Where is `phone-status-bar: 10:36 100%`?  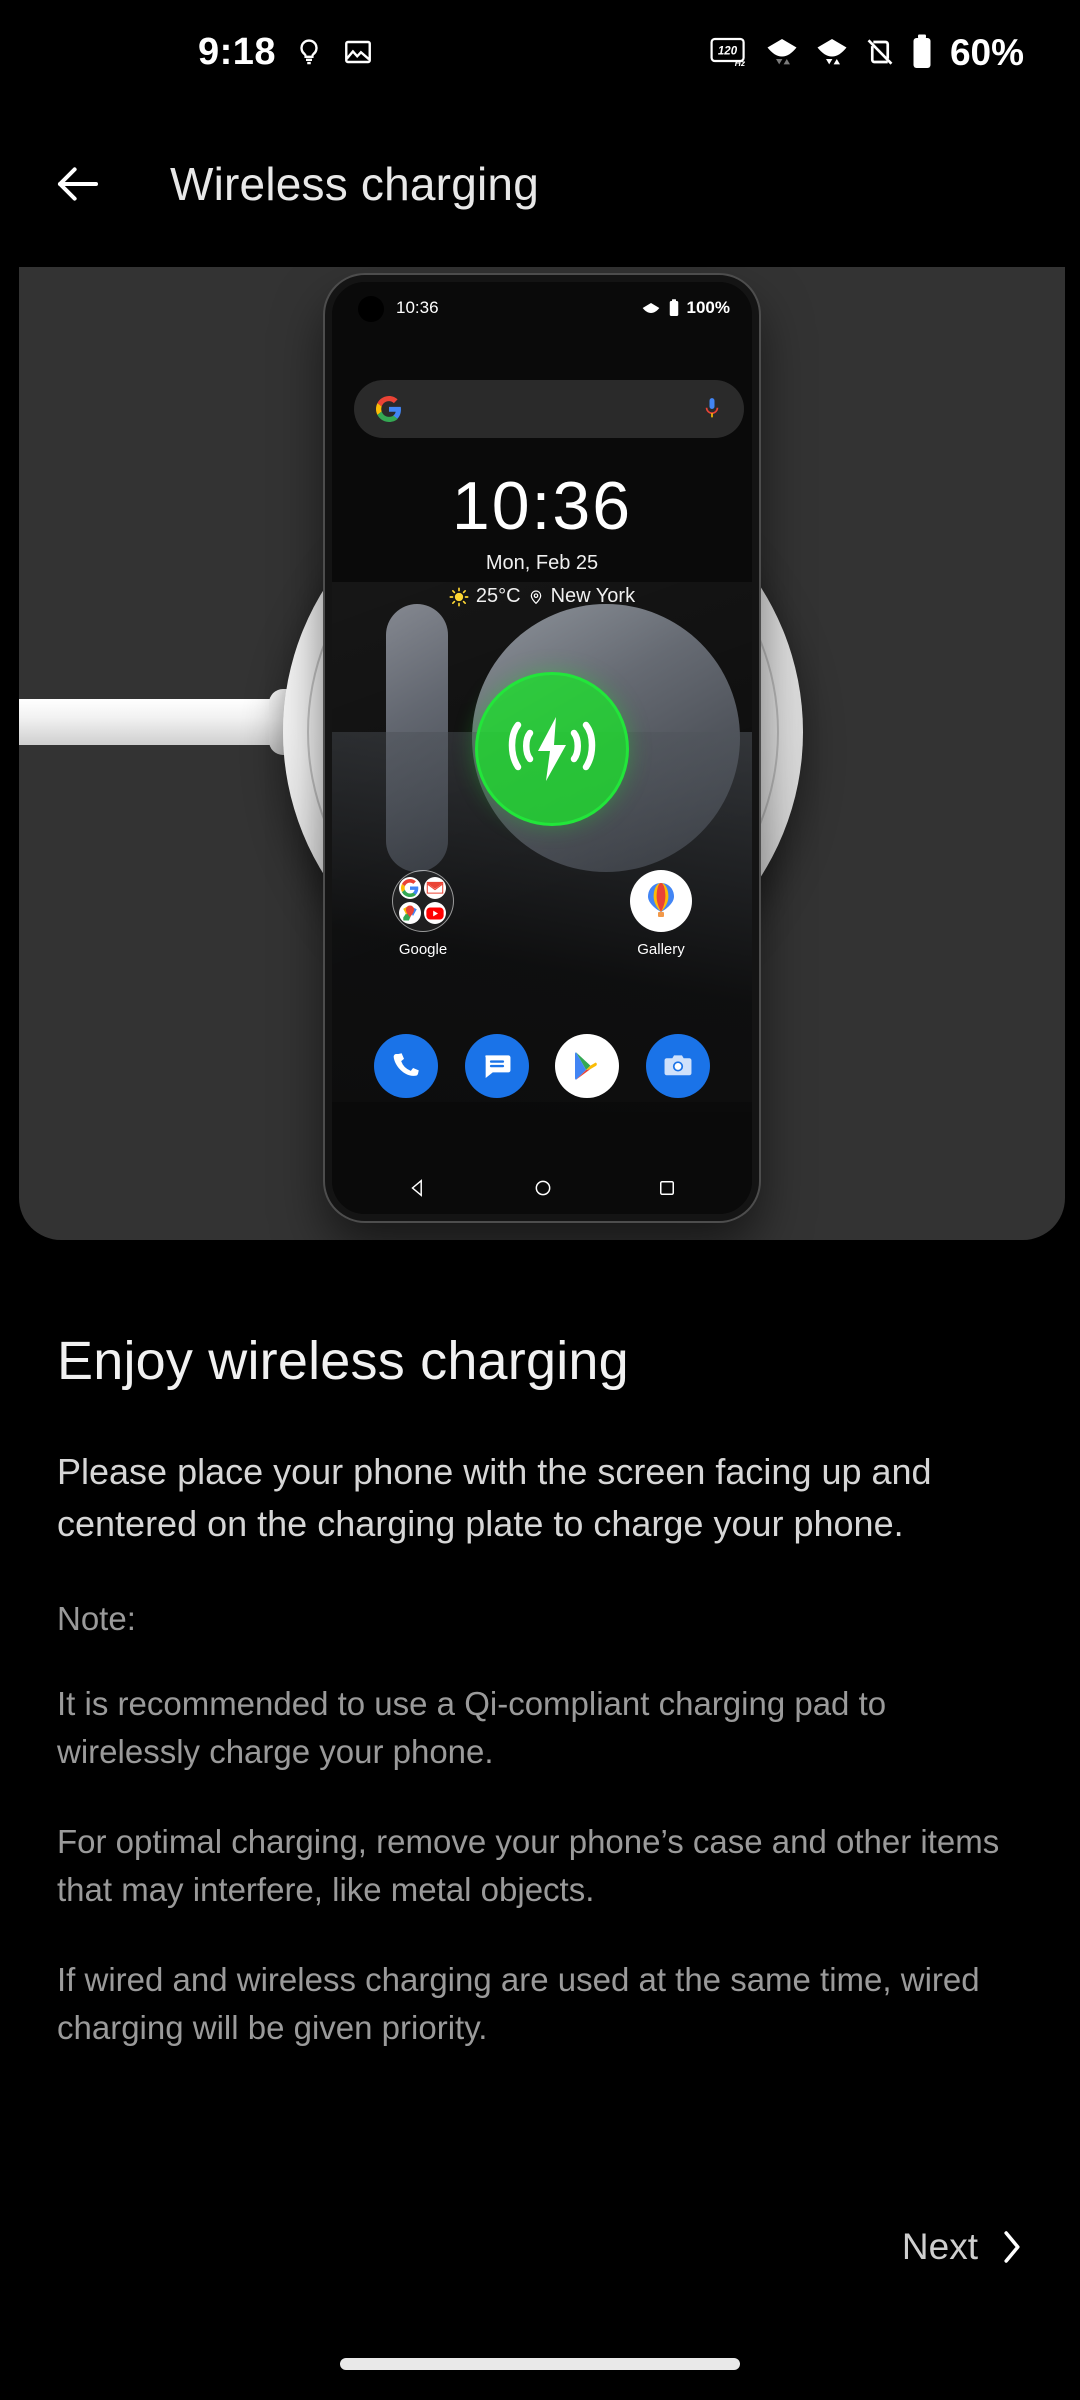 phone-status-bar: 10:36 100% is located at coordinates (542, 308).